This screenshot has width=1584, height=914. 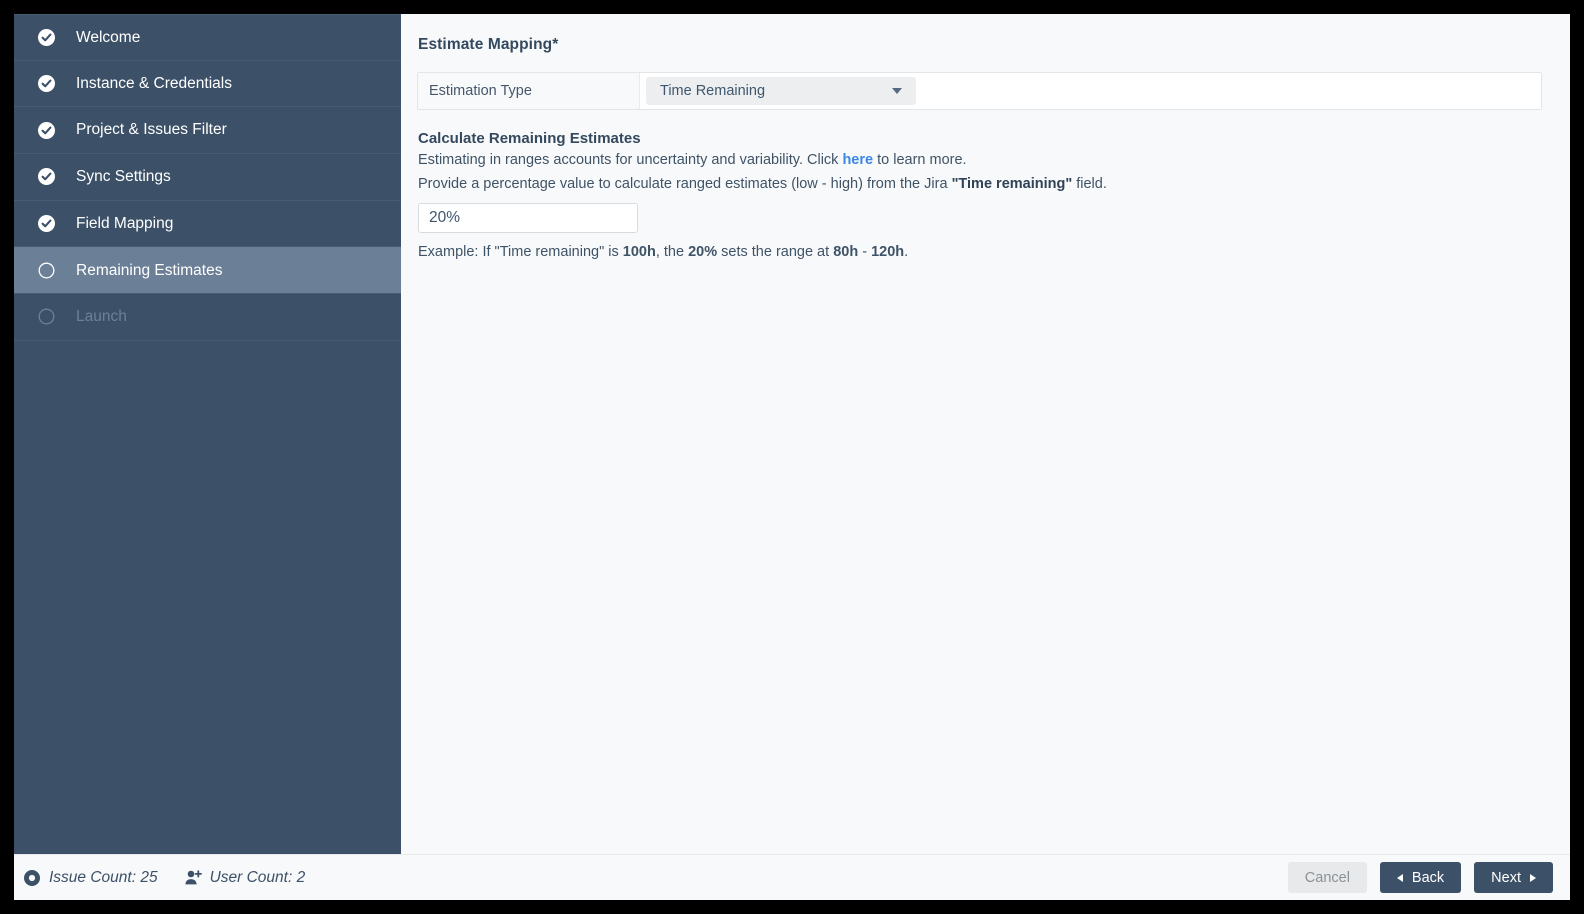 What do you see at coordinates (888, 252) in the screenshot?
I see `example-value-high: 120h` at bounding box center [888, 252].